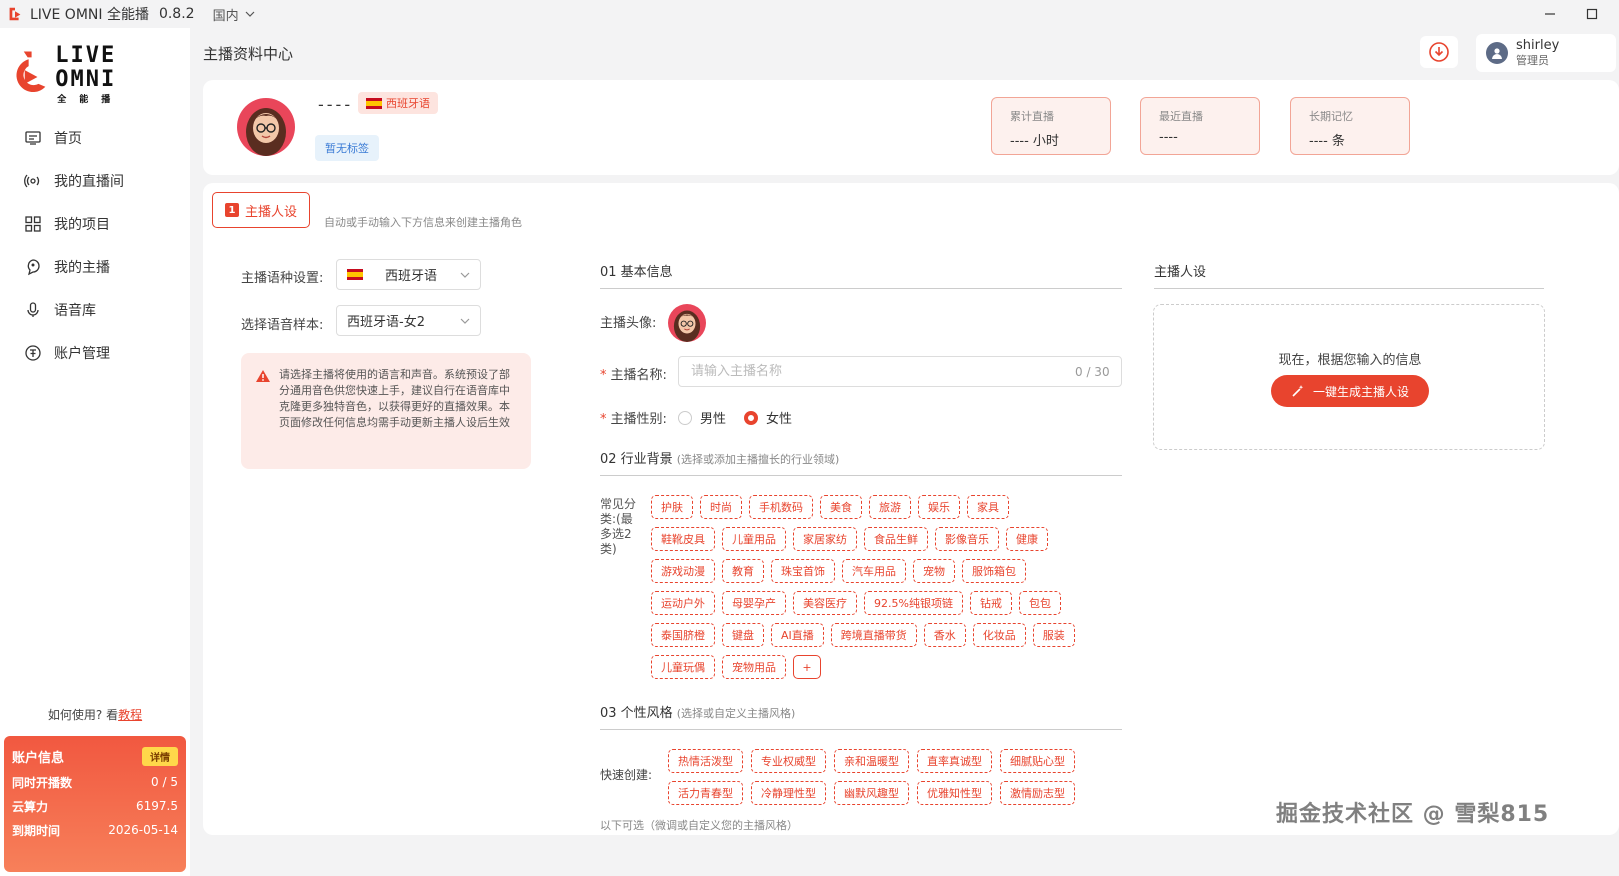  Describe the element at coordinates (30, 806) in the screenshot. I see `compute-label: 云算力` at that location.